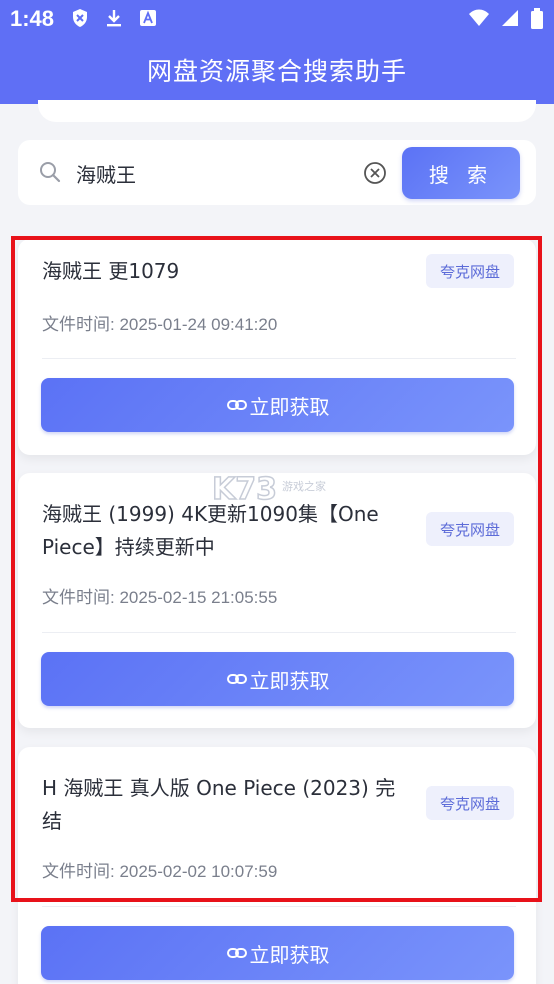 This screenshot has height=984, width=554. Describe the element at coordinates (216, 173) in the screenshot. I see `search-input` at that location.